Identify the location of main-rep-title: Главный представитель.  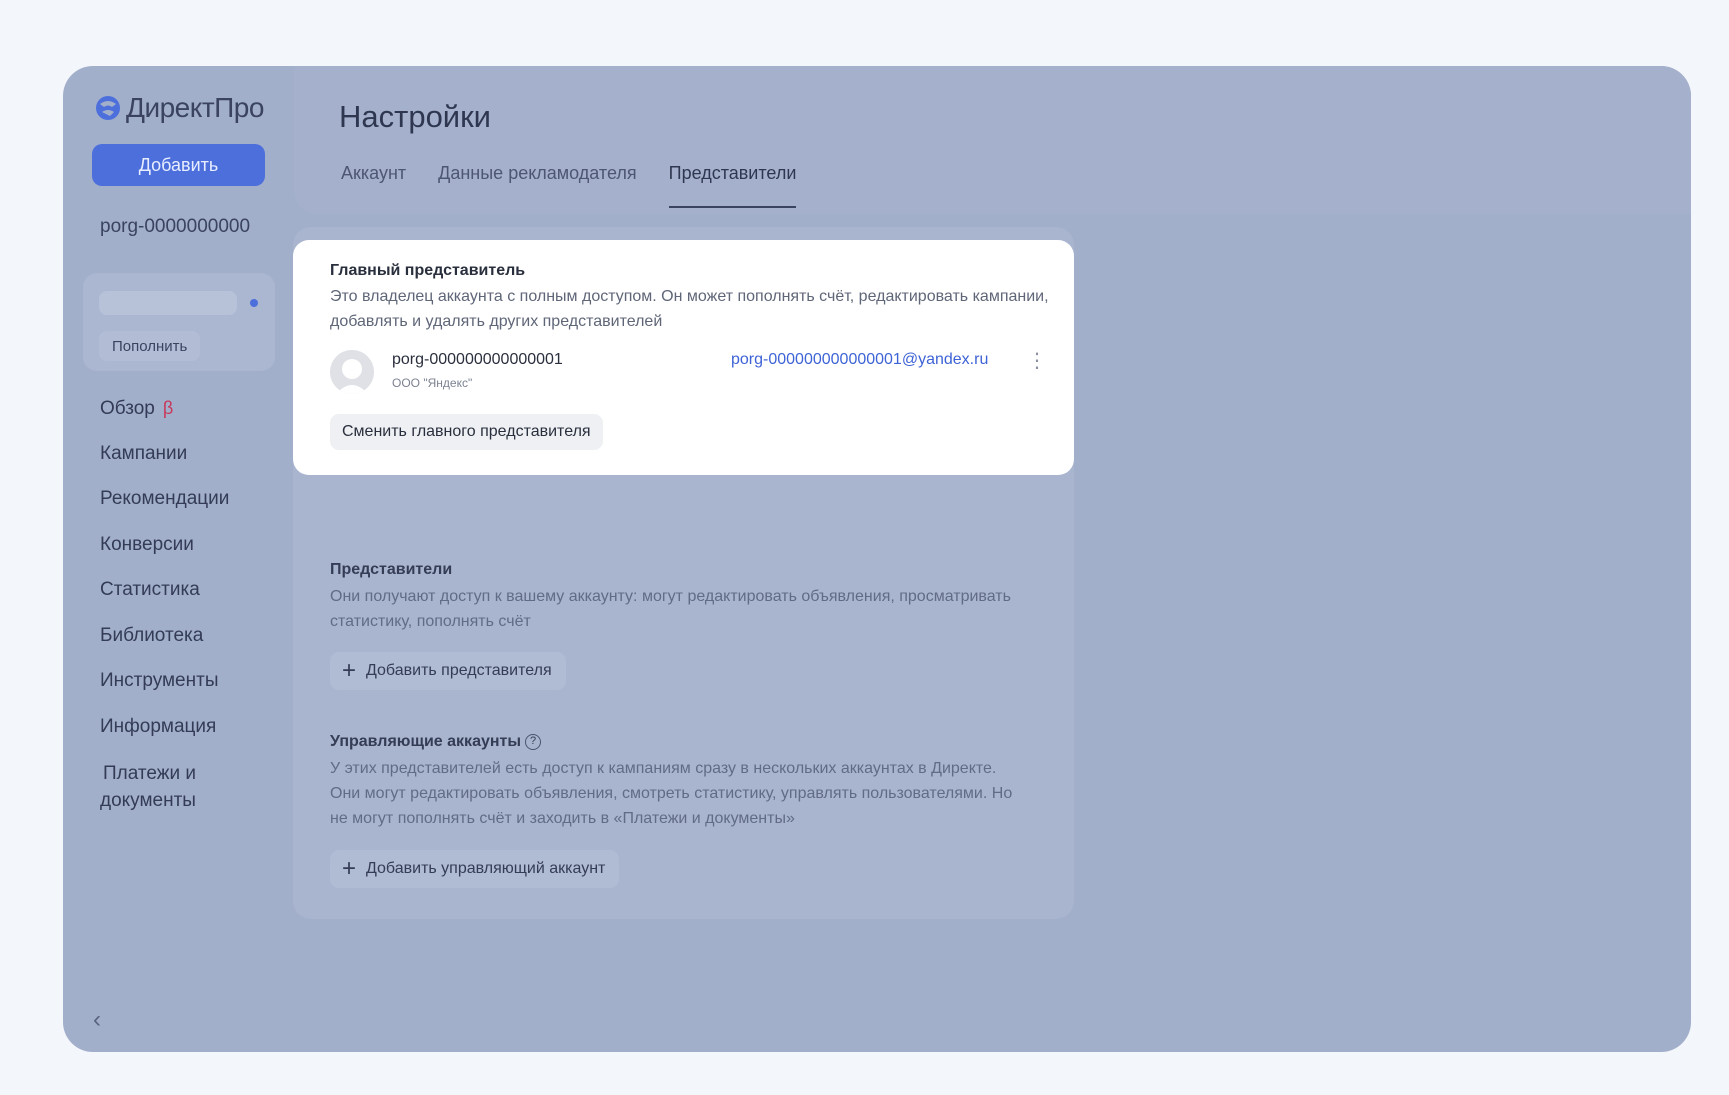
(428, 270).